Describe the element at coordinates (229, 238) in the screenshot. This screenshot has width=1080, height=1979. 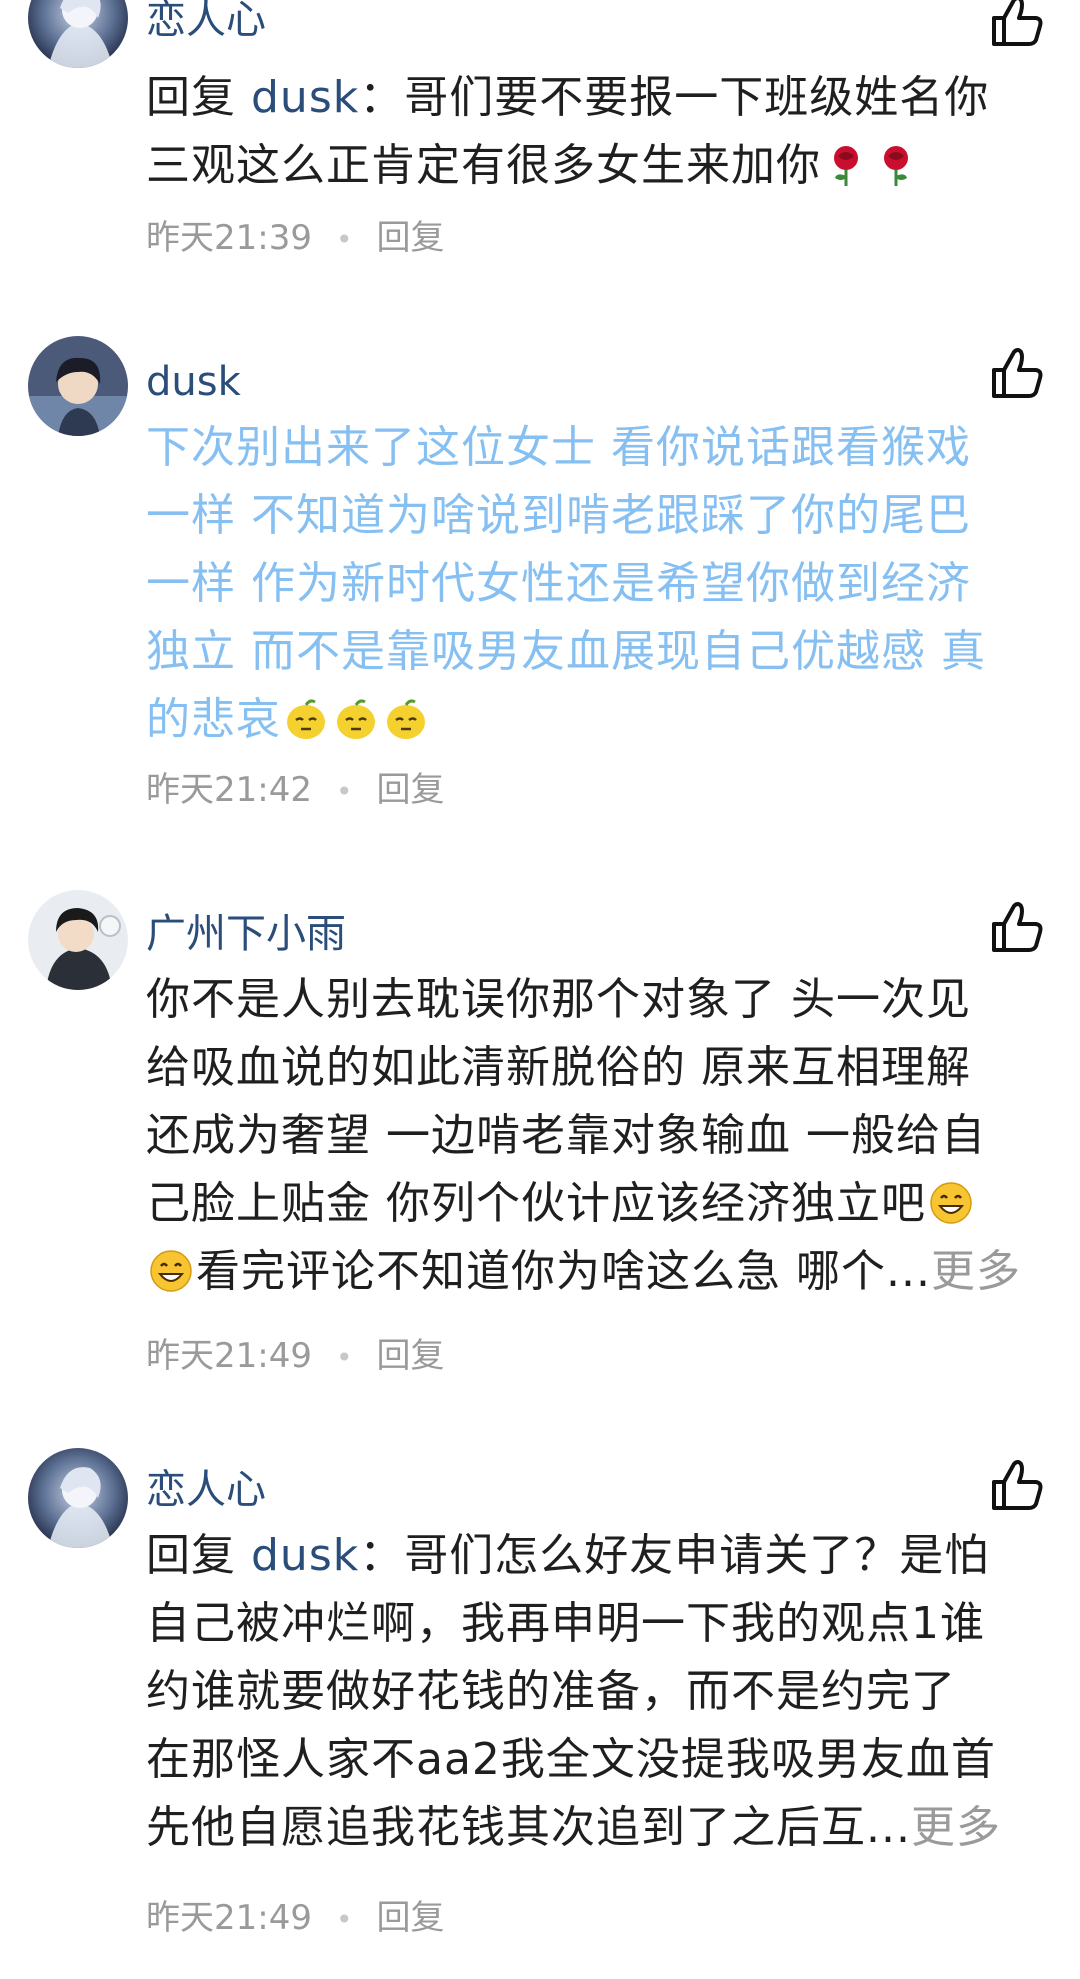
I see `timestamp: 昨天21:39` at that location.